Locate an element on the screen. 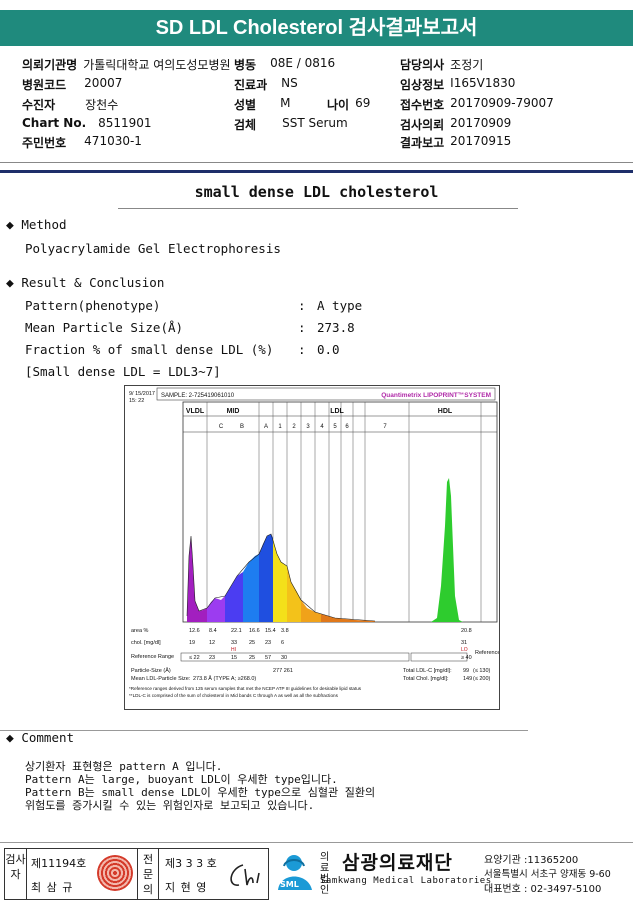 This screenshot has height=911, width=633. chol-value: 23 is located at coordinates (268, 643).